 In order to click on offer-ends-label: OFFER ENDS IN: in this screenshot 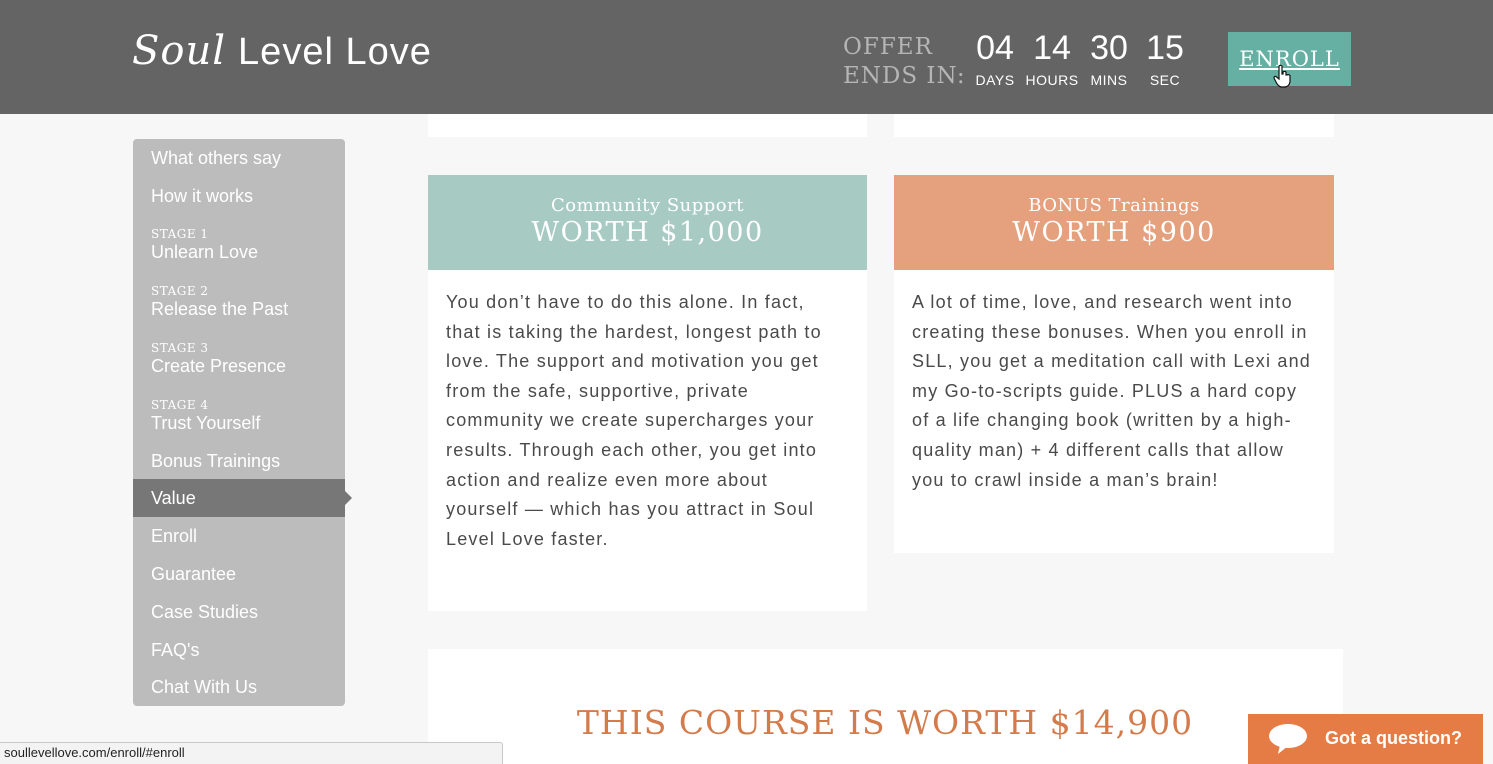, I will do `click(905, 62)`.